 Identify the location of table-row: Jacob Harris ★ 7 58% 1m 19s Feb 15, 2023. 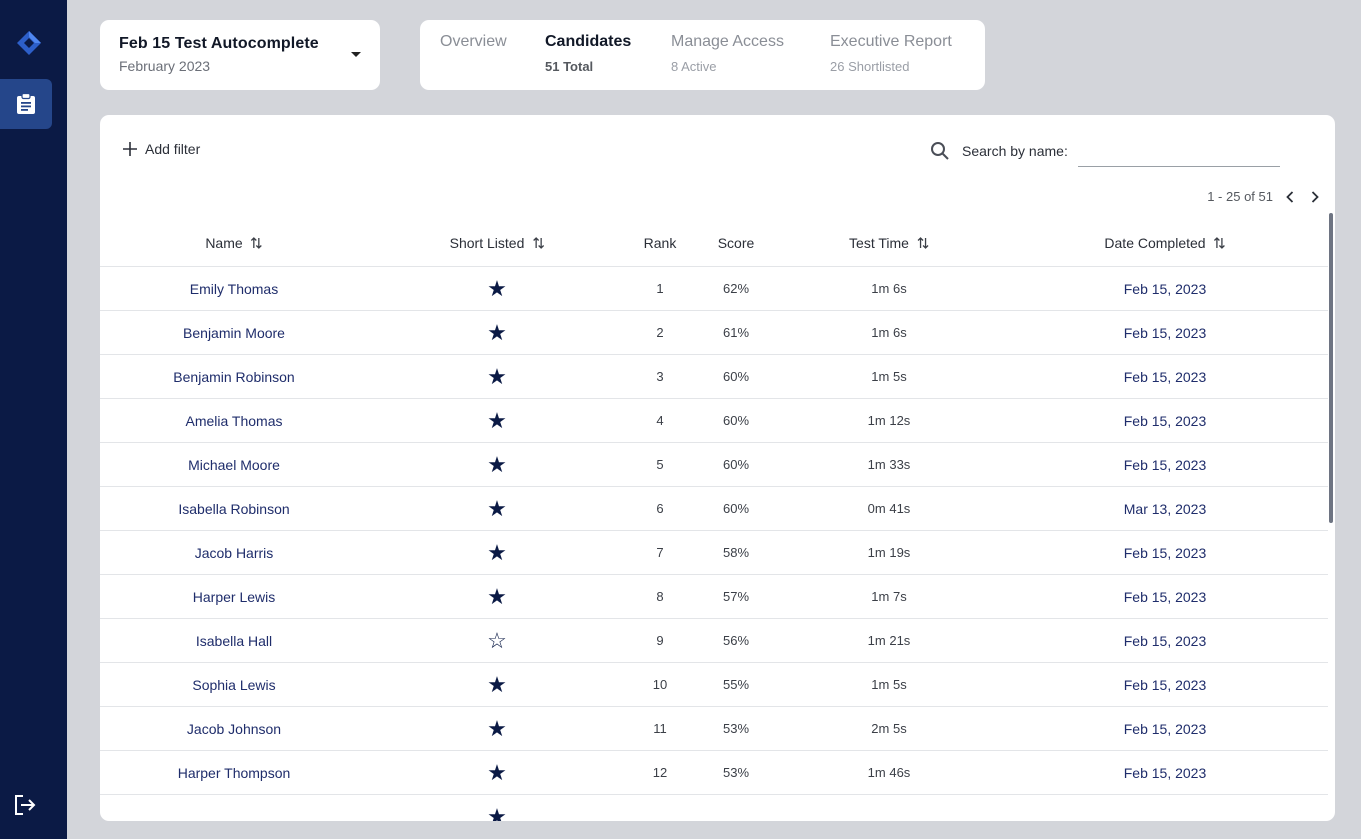
(714, 553).